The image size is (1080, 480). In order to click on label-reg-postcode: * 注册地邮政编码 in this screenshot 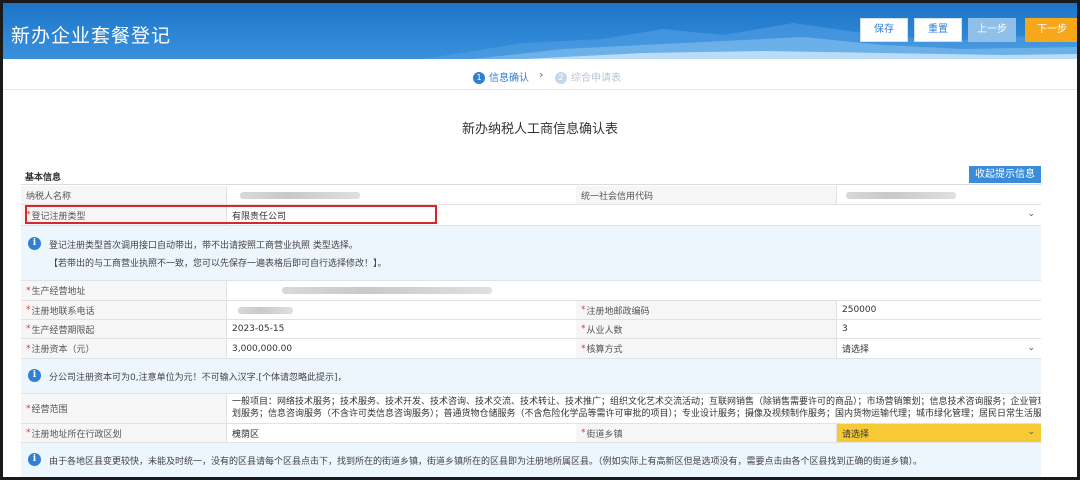, I will do `click(706, 310)`.